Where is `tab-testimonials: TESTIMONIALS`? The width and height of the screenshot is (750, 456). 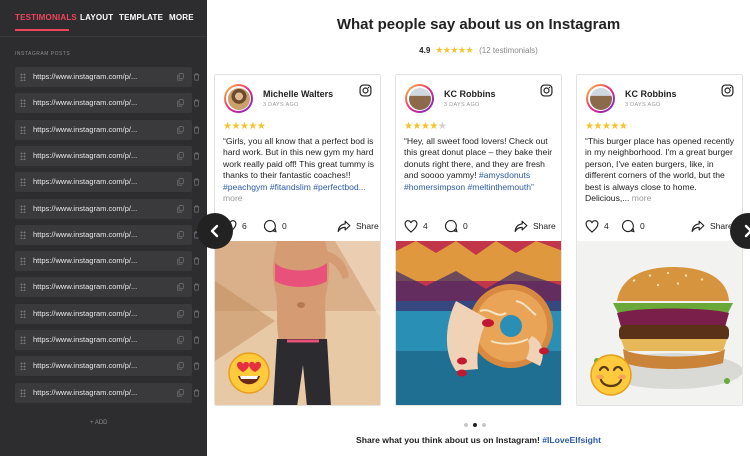
tab-testimonials: TESTIMONIALS is located at coordinates (46, 17).